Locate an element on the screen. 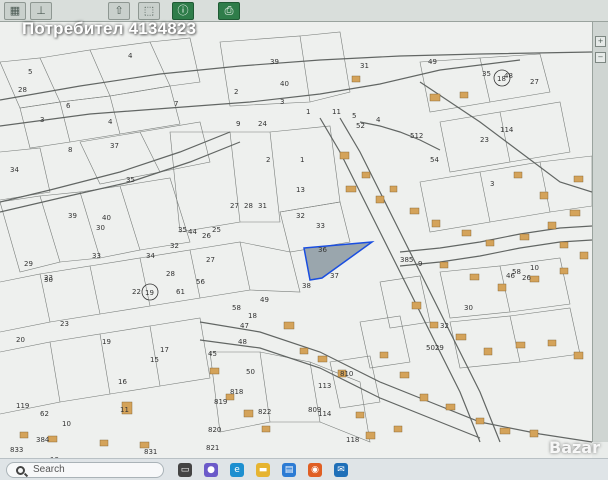 The image size is (608, 480). parcel-label: 50 is located at coordinates (250, 372).